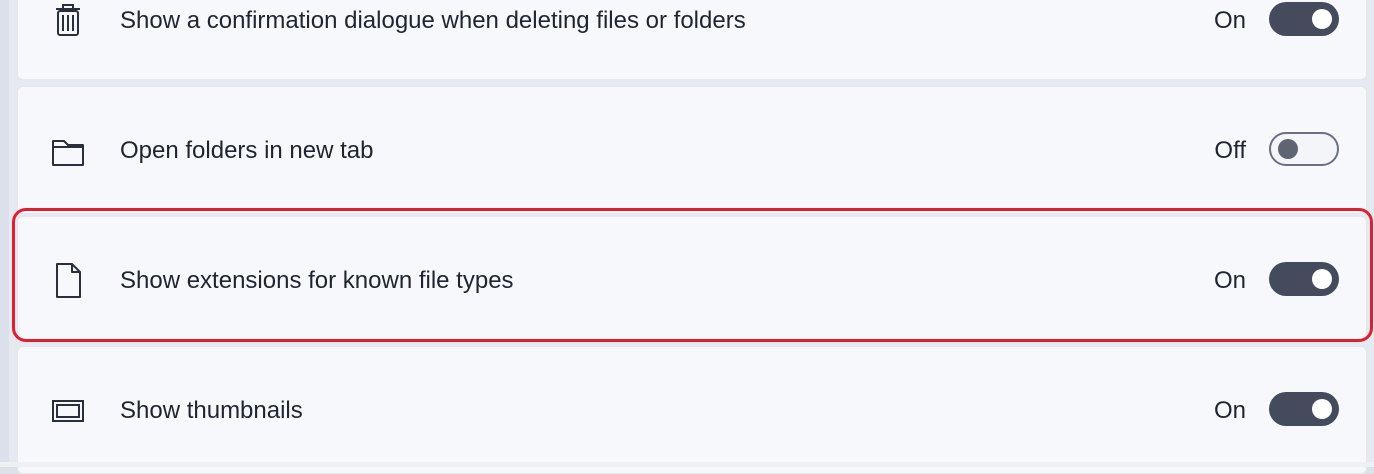 The width and height of the screenshot is (1374, 474). What do you see at coordinates (317, 280) in the screenshot?
I see `setting-label-show-extensions: Show extensions for known file types` at bounding box center [317, 280].